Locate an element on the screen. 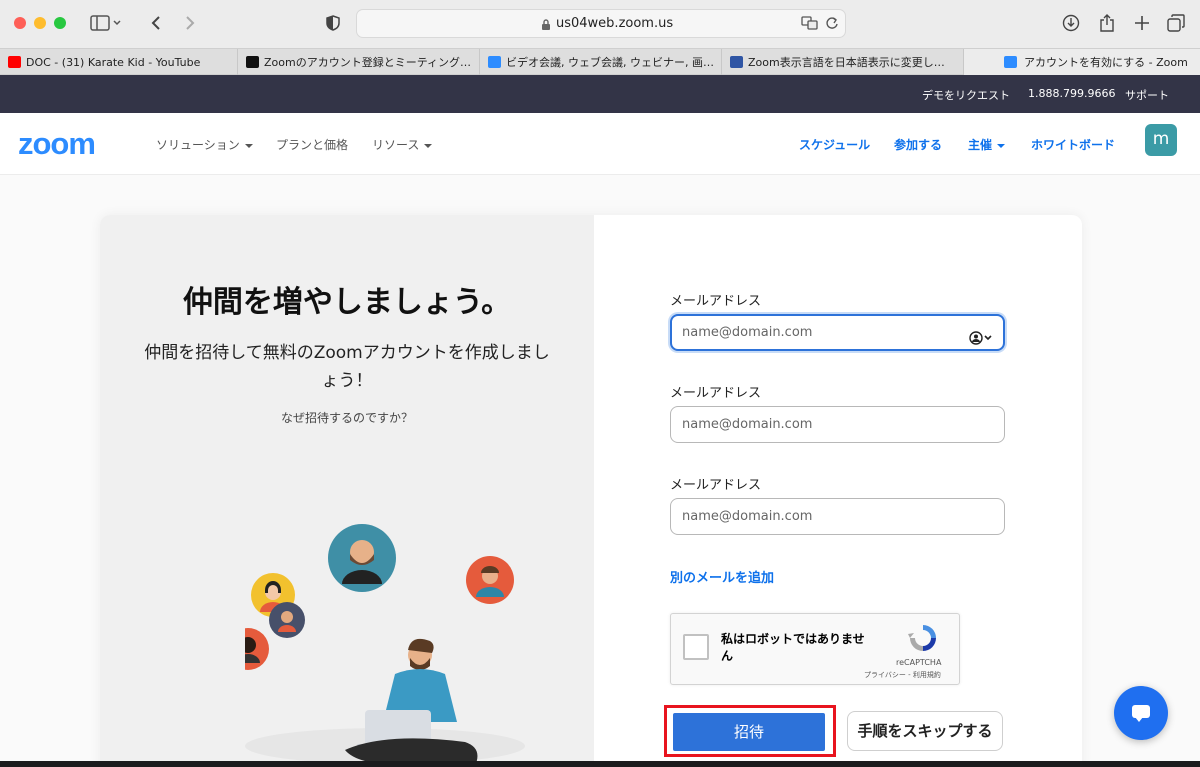  browser-toolbar: us04web.zoom.us is located at coordinates (600, 24).